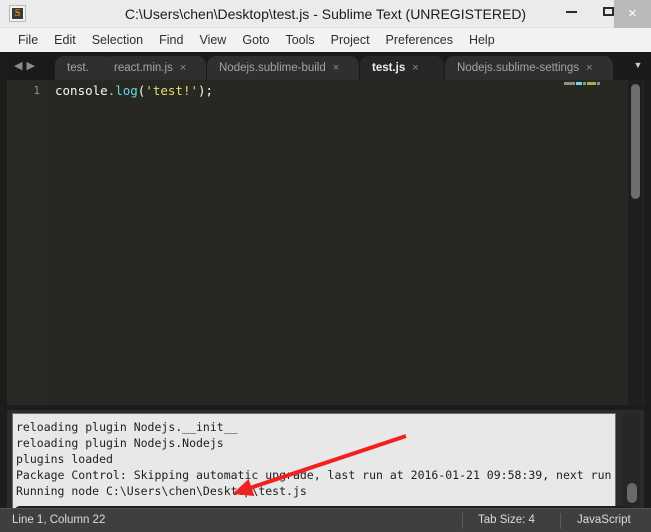 This screenshot has height=532, width=651. Describe the element at coordinates (127, 427) in the screenshot. I see `console-line: reloading plugin Nodejs.__init__` at that location.